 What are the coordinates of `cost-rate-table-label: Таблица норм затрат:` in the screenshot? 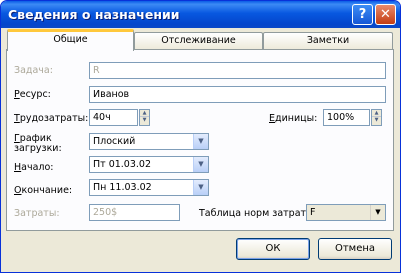 It's located at (254, 213).